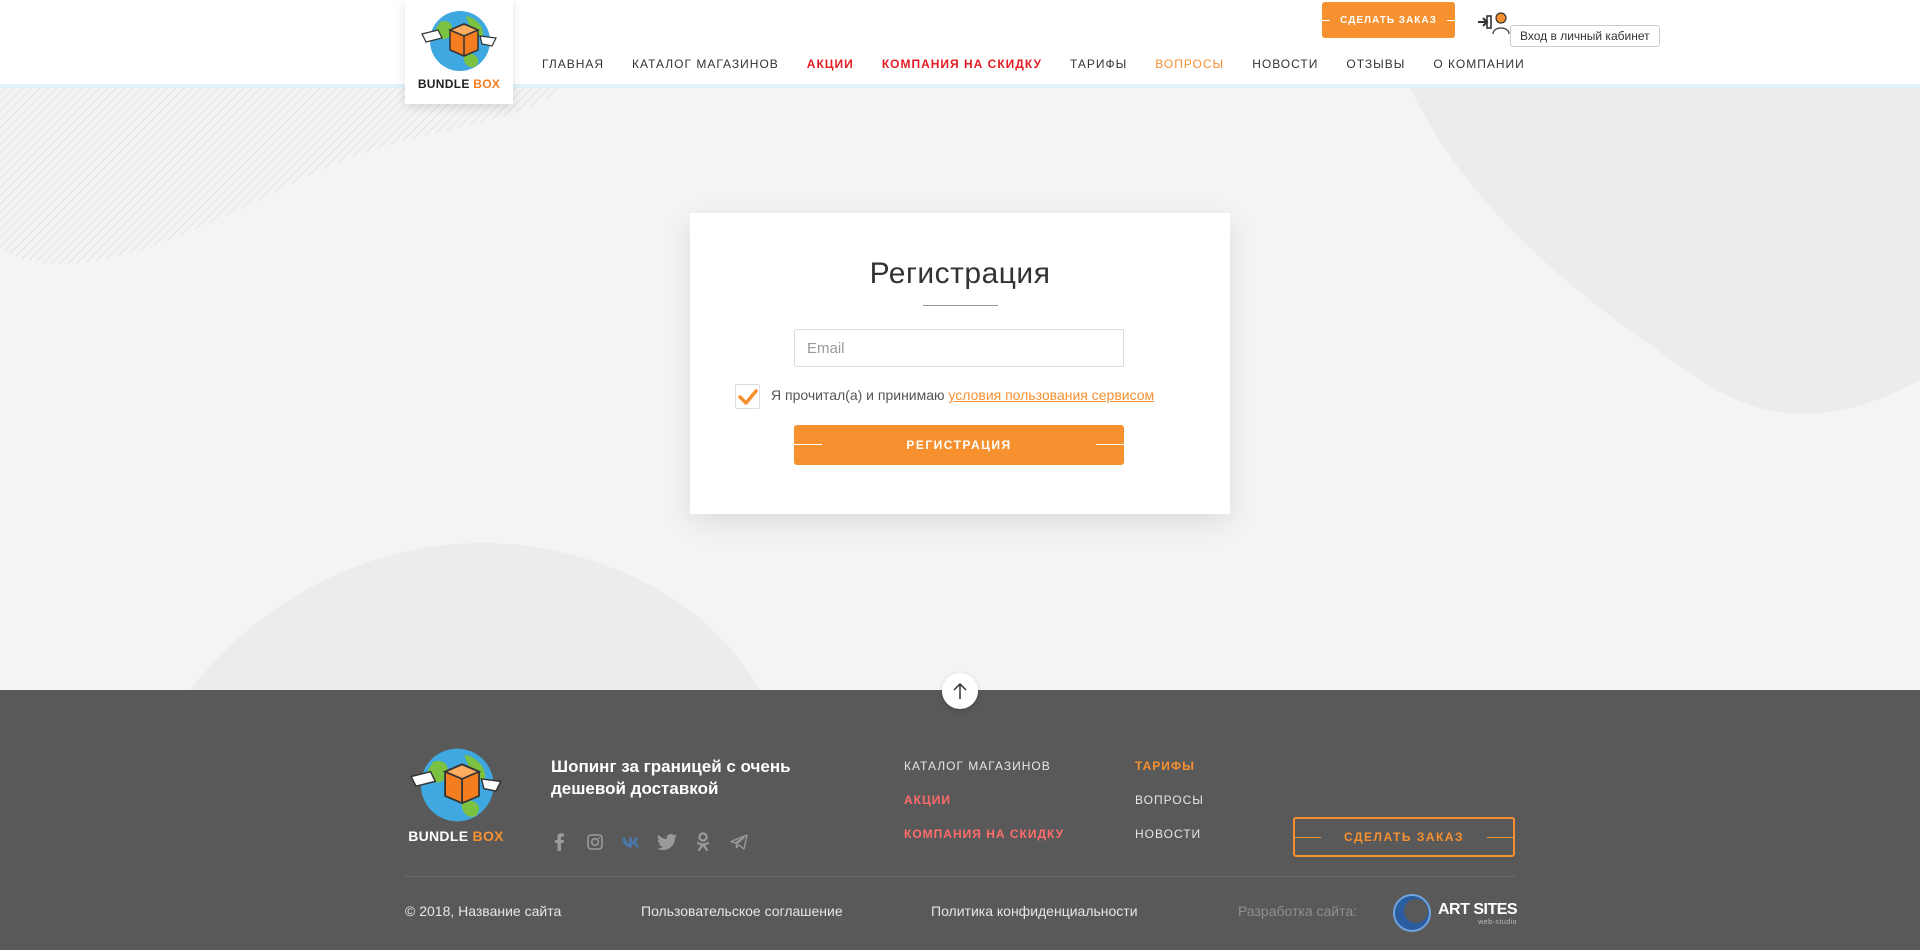  Describe the element at coordinates (1478, 64) in the screenshot. I see `nav-item-about: О КОМПАНИИ` at that location.